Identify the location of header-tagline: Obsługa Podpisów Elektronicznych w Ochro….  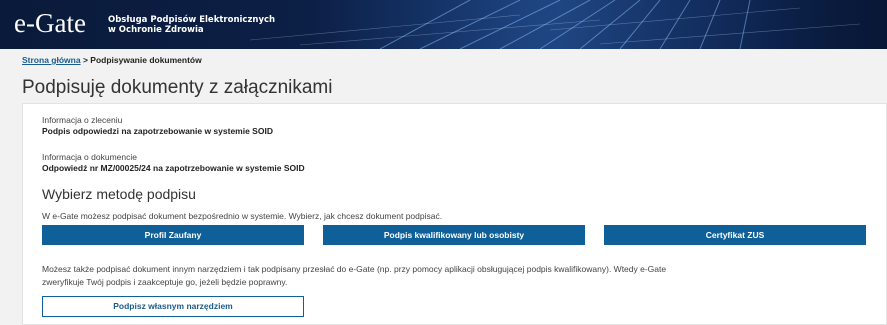
(191, 25).